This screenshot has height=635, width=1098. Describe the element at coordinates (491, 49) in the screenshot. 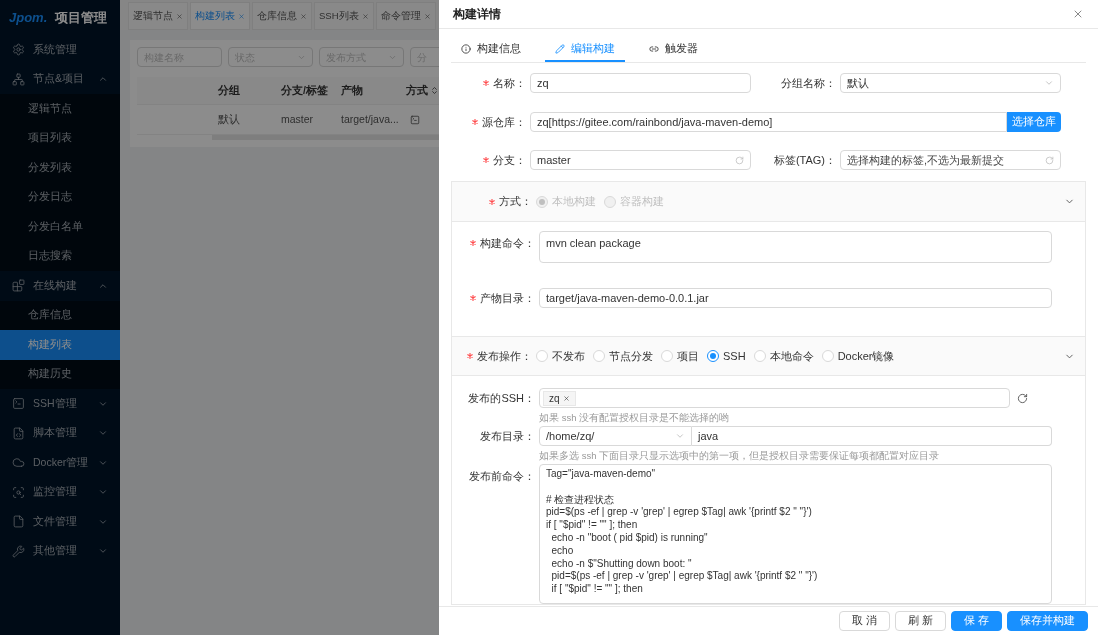

I see `drawer-tab: 构建信息` at that location.